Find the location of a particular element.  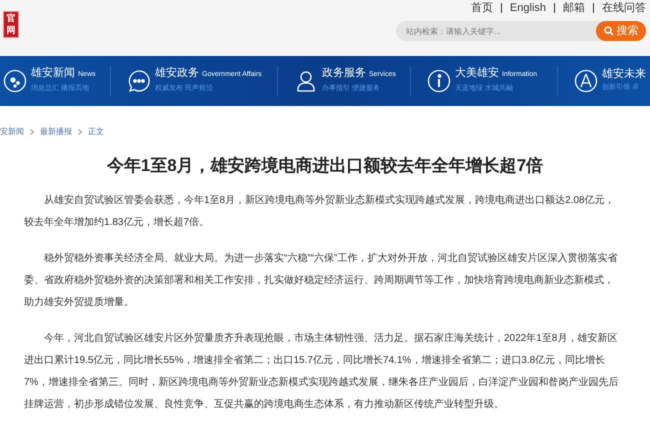

nav-title: 雄安未来 is located at coordinates (624, 74).